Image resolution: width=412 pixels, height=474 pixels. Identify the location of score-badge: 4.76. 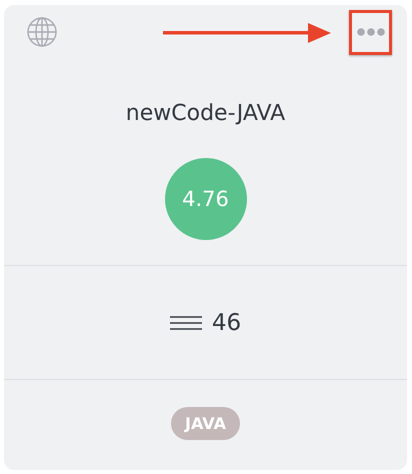
(205, 199).